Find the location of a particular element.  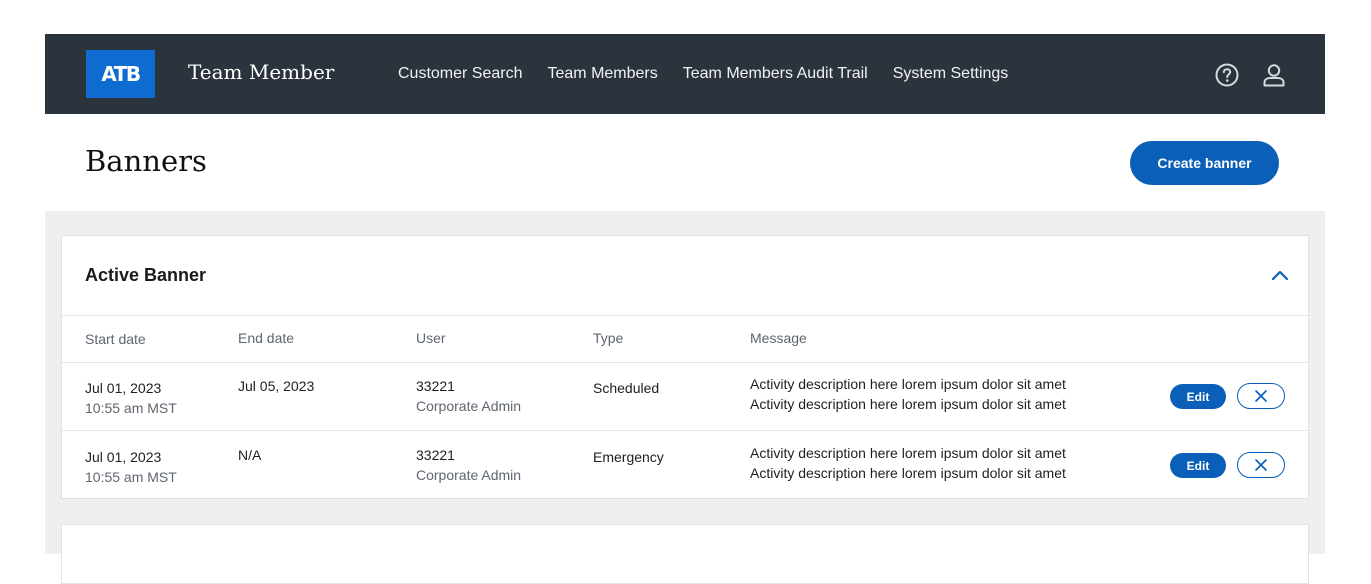

nav-customer-search: Customer Search is located at coordinates (460, 74).